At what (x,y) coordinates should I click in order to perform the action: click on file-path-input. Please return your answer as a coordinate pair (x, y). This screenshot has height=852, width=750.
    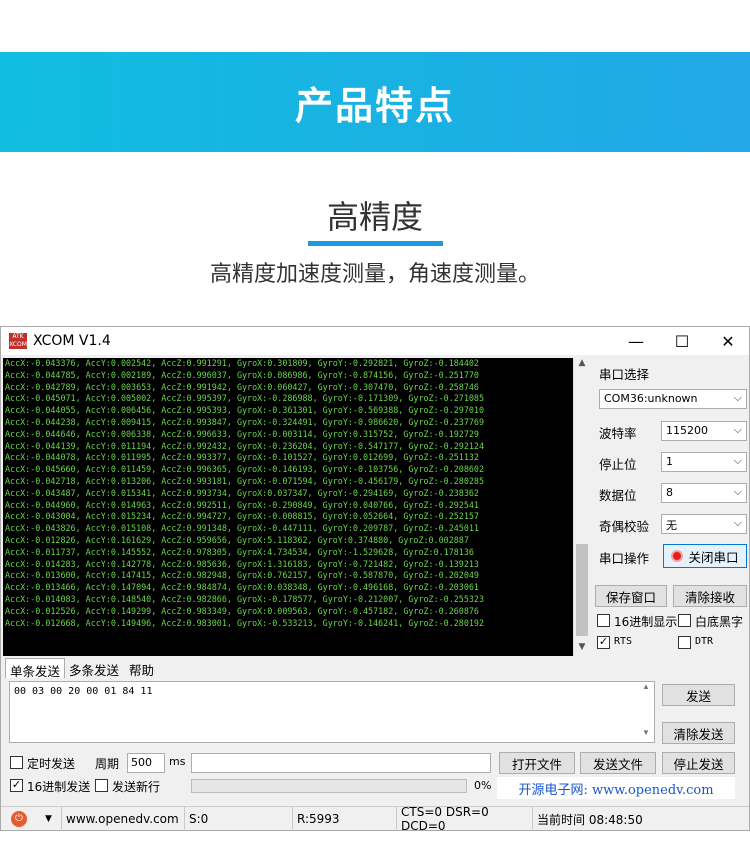
    Looking at the image, I should click on (341, 763).